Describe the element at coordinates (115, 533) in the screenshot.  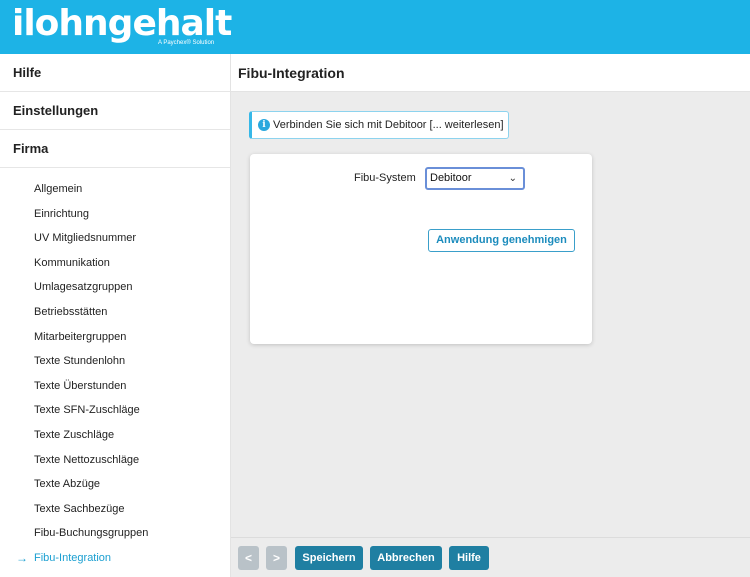
I see `submenu-item-fibu-buchungsgruppen: Fibu-Buchungsgruppen` at that location.